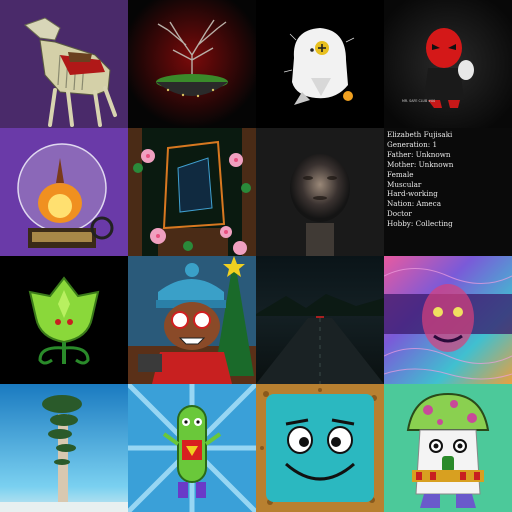 The image size is (512, 512). I want to click on bird-toy-image, so click(320, 64).